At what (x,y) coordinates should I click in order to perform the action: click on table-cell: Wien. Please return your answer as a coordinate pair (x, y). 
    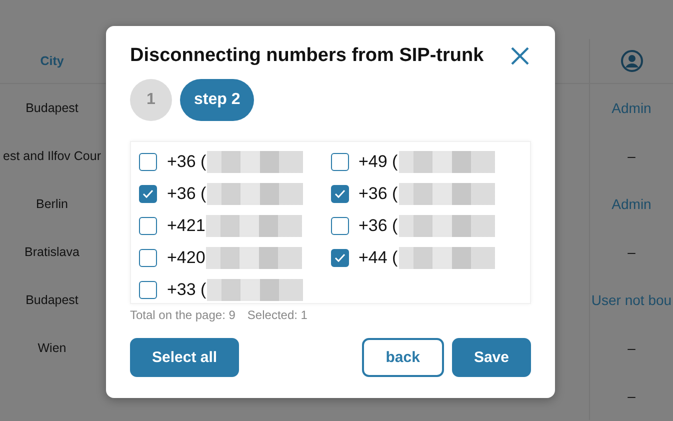
    Looking at the image, I should click on (52, 348).